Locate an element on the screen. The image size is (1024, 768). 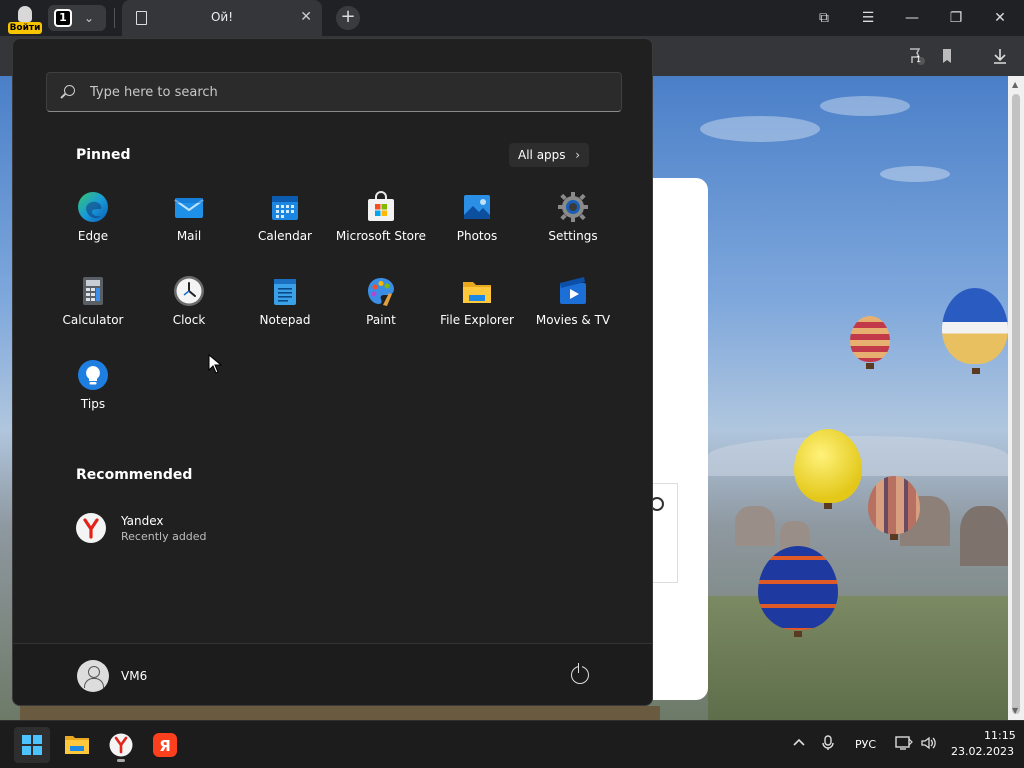
clock-time: 11:15 is located at coordinates (1000, 735).